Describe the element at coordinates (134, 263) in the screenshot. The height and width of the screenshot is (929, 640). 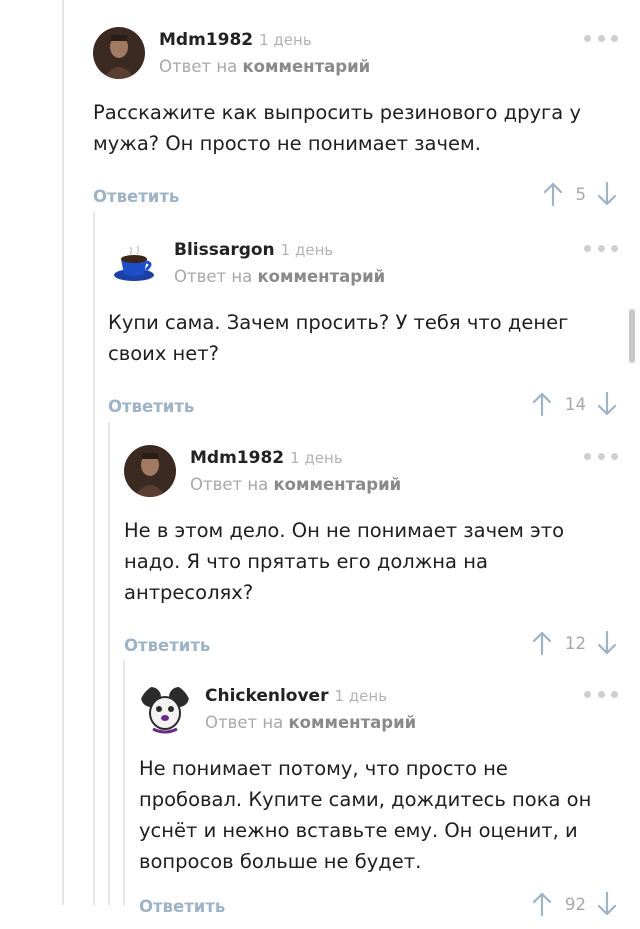
I see `coffee-cup-avatar-icon` at that location.